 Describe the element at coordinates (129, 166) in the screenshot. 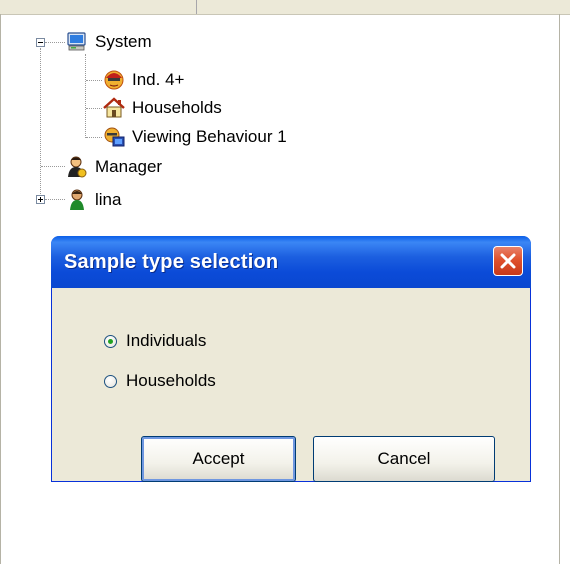

I see `tree-item-label: Manager` at that location.